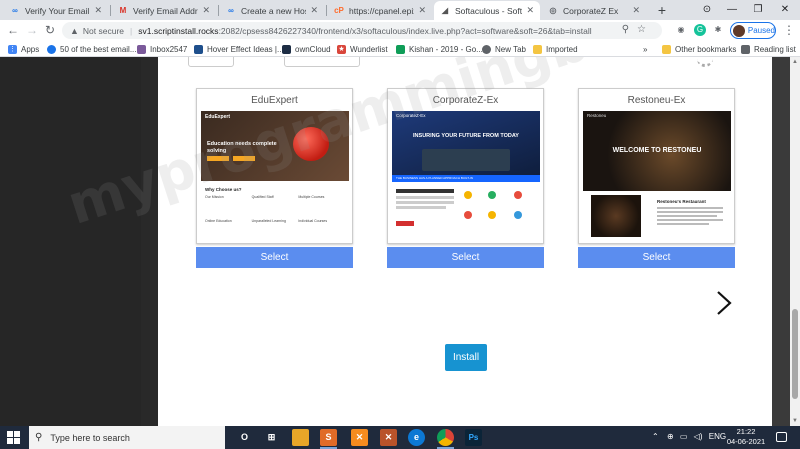 Image resolution: width=800 pixels, height=449 pixels. What do you see at coordinates (656, 100) in the screenshot?
I see `theme-title: Restoneu-Ex` at bounding box center [656, 100].